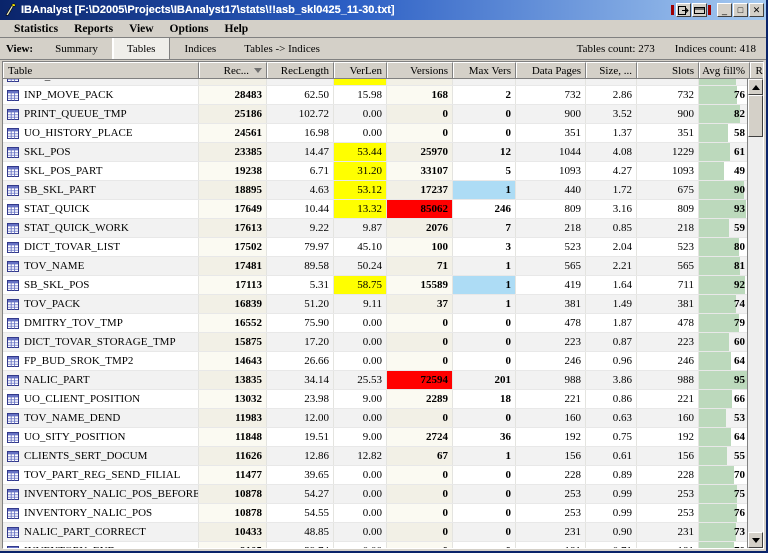 This screenshot has height=553, width=768. Describe the element at coordinates (740, 10) in the screenshot. I see `maximize-button: □` at that location.